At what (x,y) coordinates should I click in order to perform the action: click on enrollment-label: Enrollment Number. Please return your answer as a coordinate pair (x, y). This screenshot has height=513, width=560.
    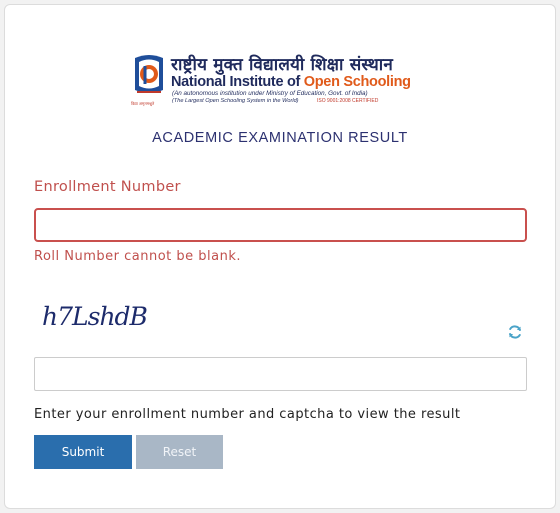
    Looking at the image, I should click on (107, 187).